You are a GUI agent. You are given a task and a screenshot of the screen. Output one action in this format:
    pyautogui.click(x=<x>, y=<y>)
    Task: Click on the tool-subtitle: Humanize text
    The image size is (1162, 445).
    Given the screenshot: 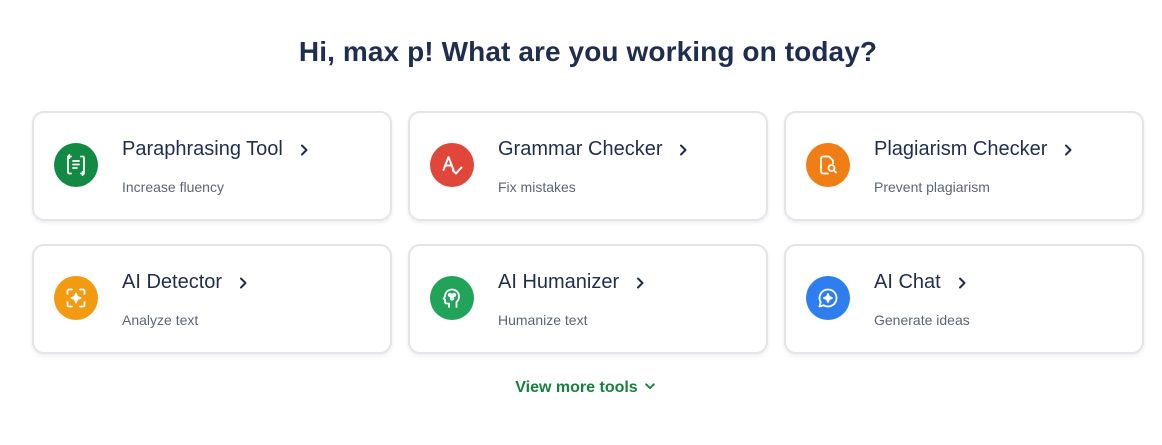 What is the action you would take?
    pyautogui.click(x=543, y=320)
    